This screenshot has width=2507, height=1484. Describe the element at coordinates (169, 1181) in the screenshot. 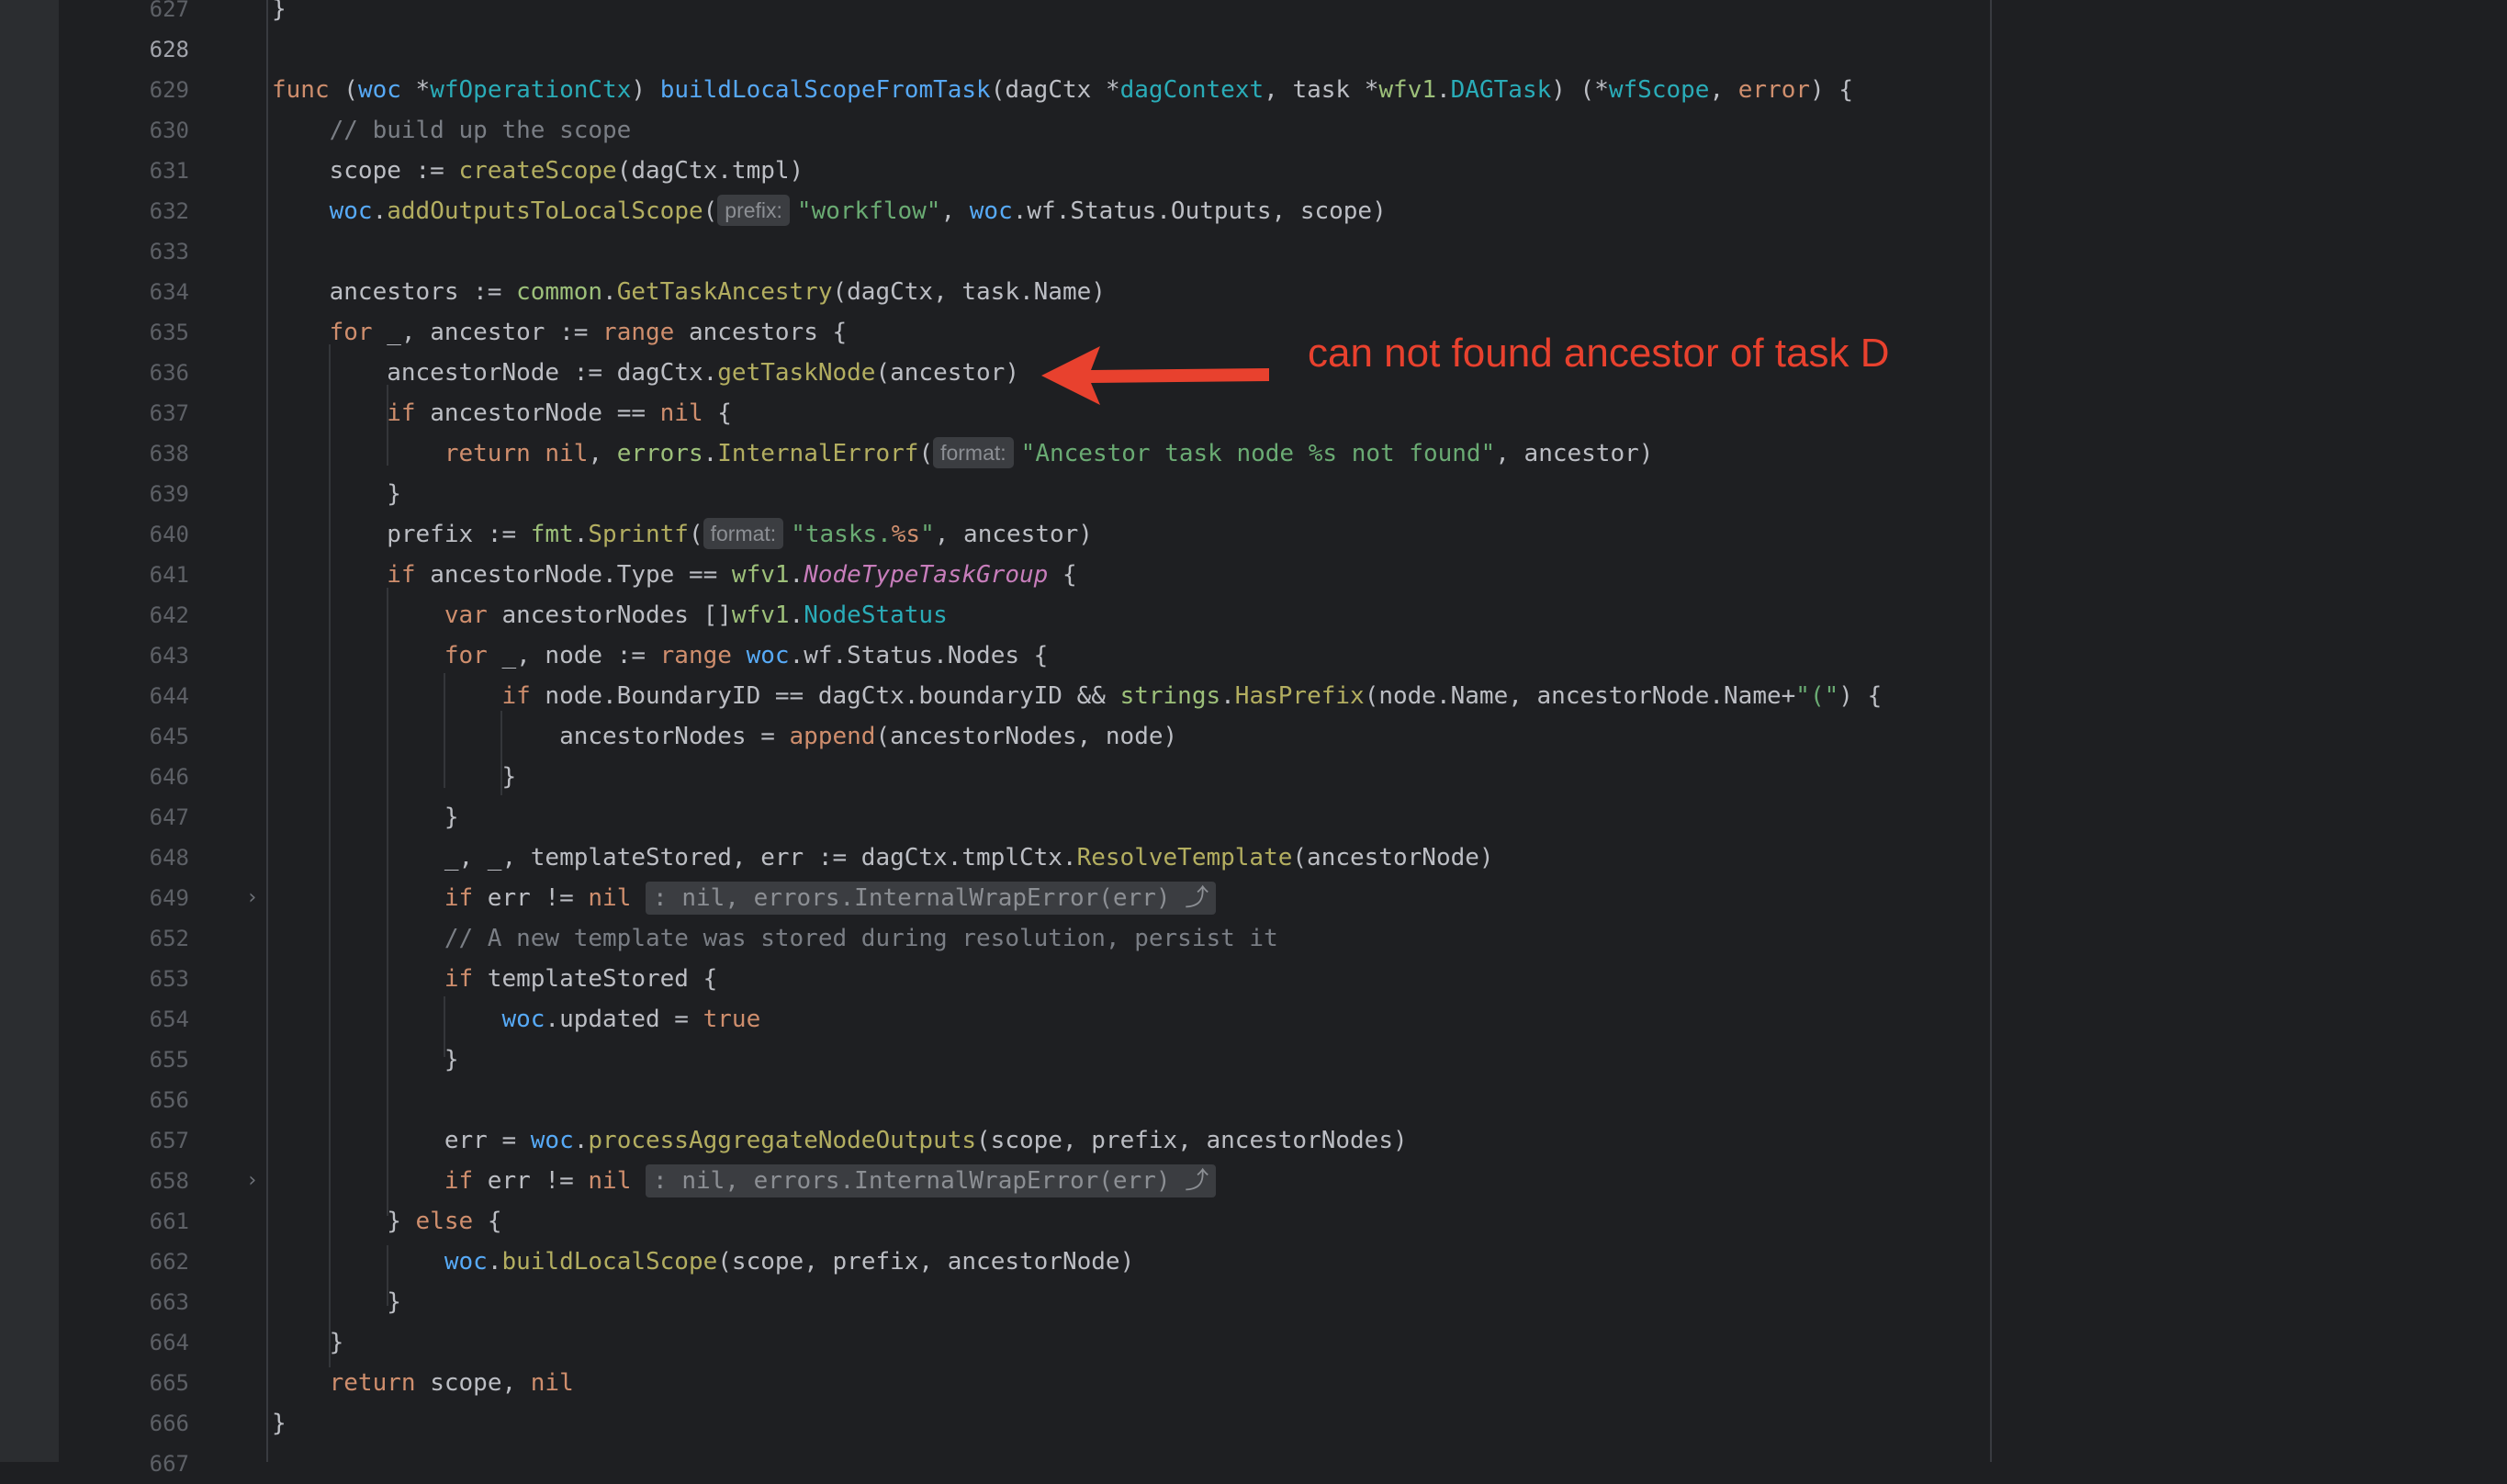

I see `line-number: 658` at that location.